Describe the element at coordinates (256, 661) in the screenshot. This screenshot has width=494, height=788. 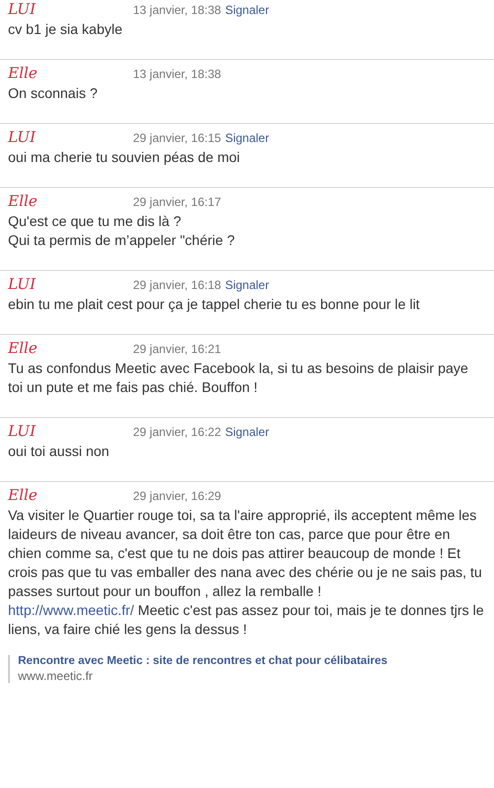
I see `preview-title: Rencontre avec Meetic : site de rencontres et chat pour célibataires` at that location.